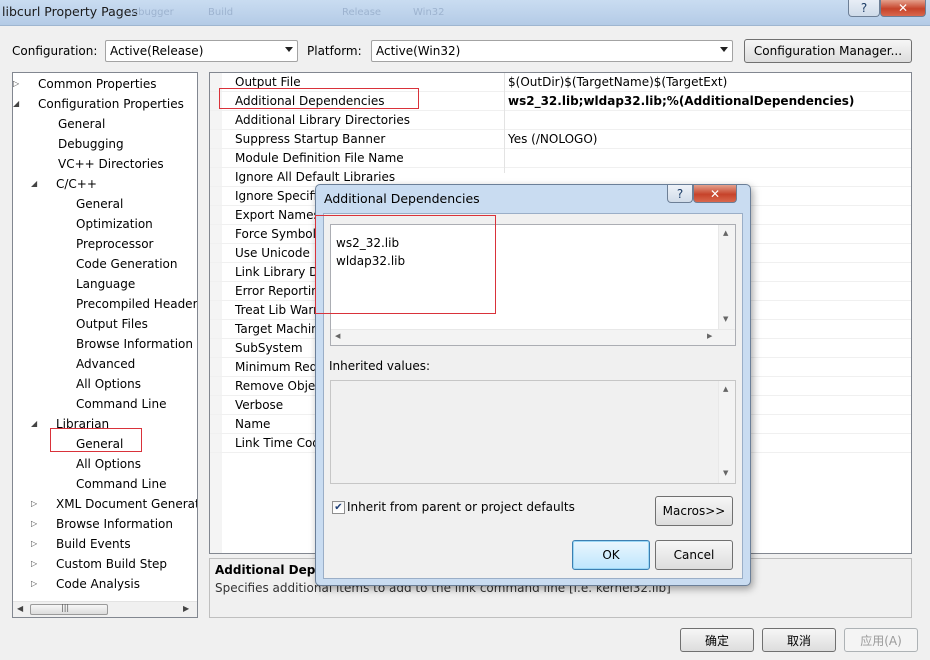 The image size is (930, 660). What do you see at coordinates (108, 464) in the screenshot?
I see `tree-item-label: All Options` at bounding box center [108, 464].